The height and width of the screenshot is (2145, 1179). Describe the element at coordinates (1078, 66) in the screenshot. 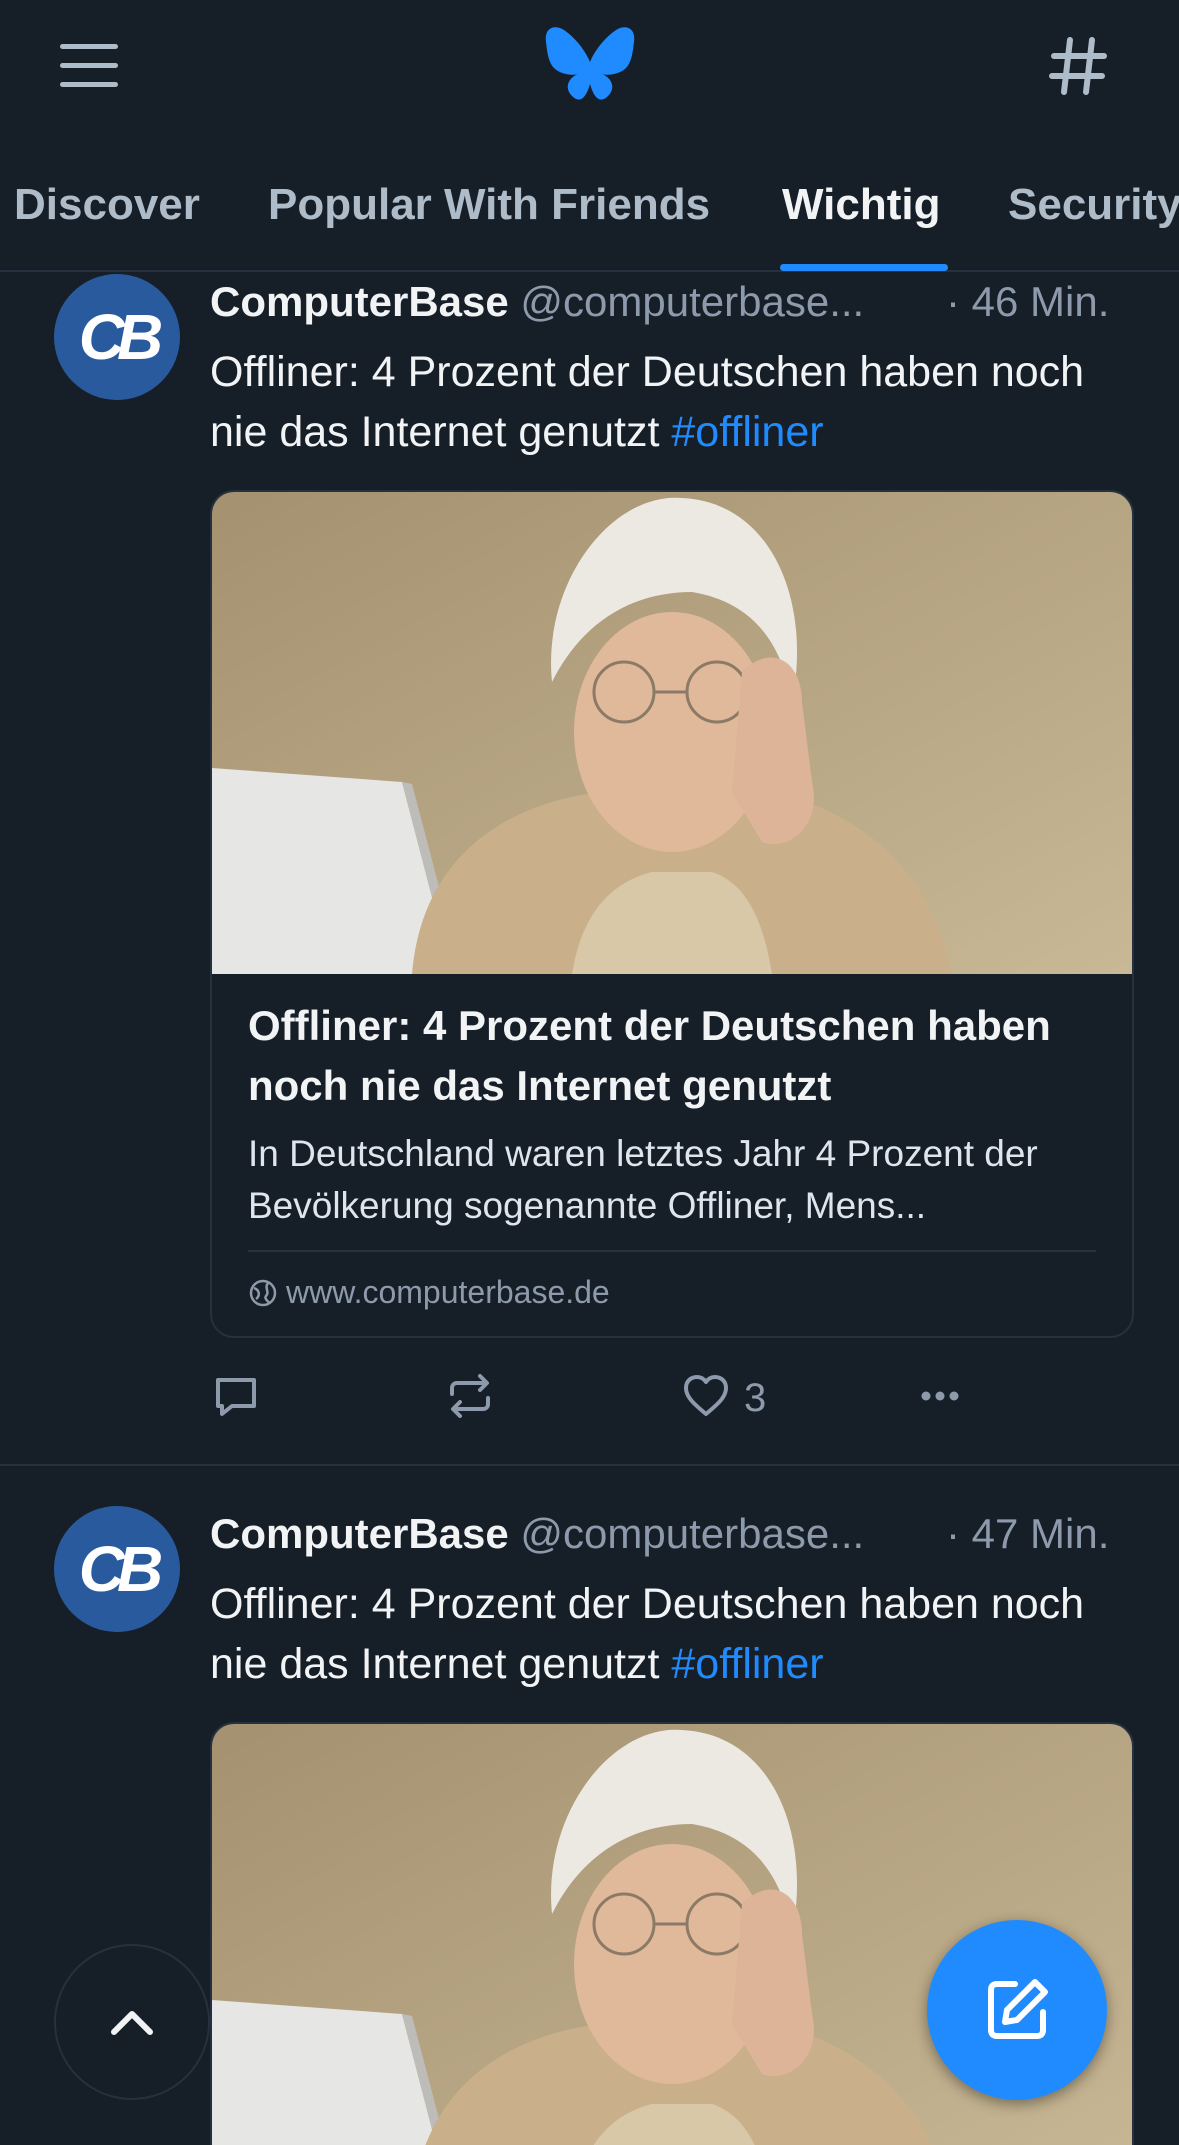

I see `hashtag-icon` at that location.